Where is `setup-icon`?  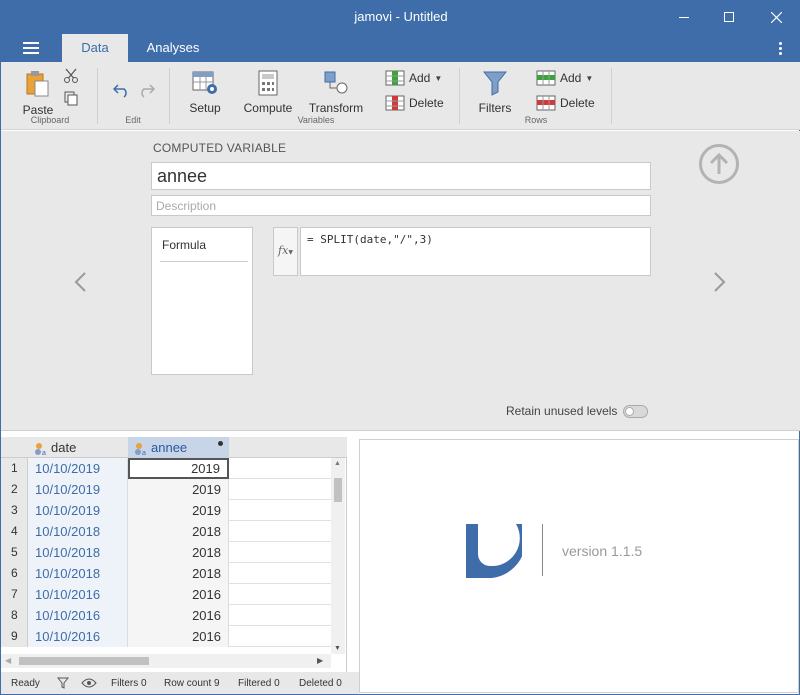 setup-icon is located at coordinates (204, 82).